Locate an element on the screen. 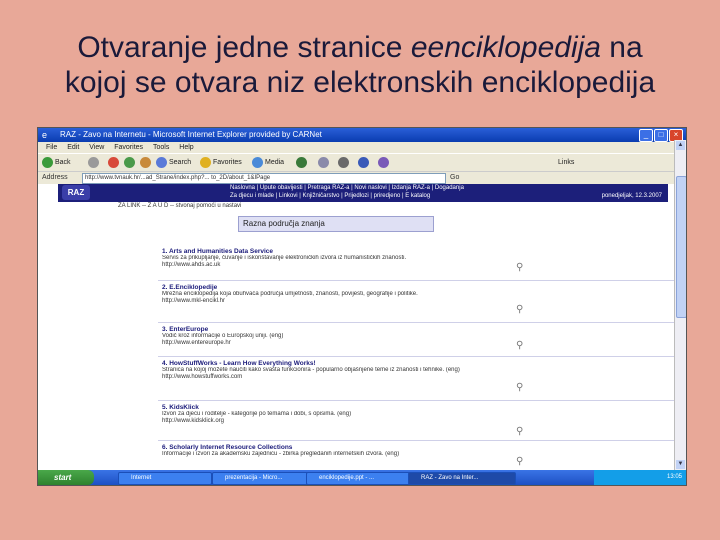  entry-title: 1. Arts and Humanities Data Service is located at coordinates (362, 251).